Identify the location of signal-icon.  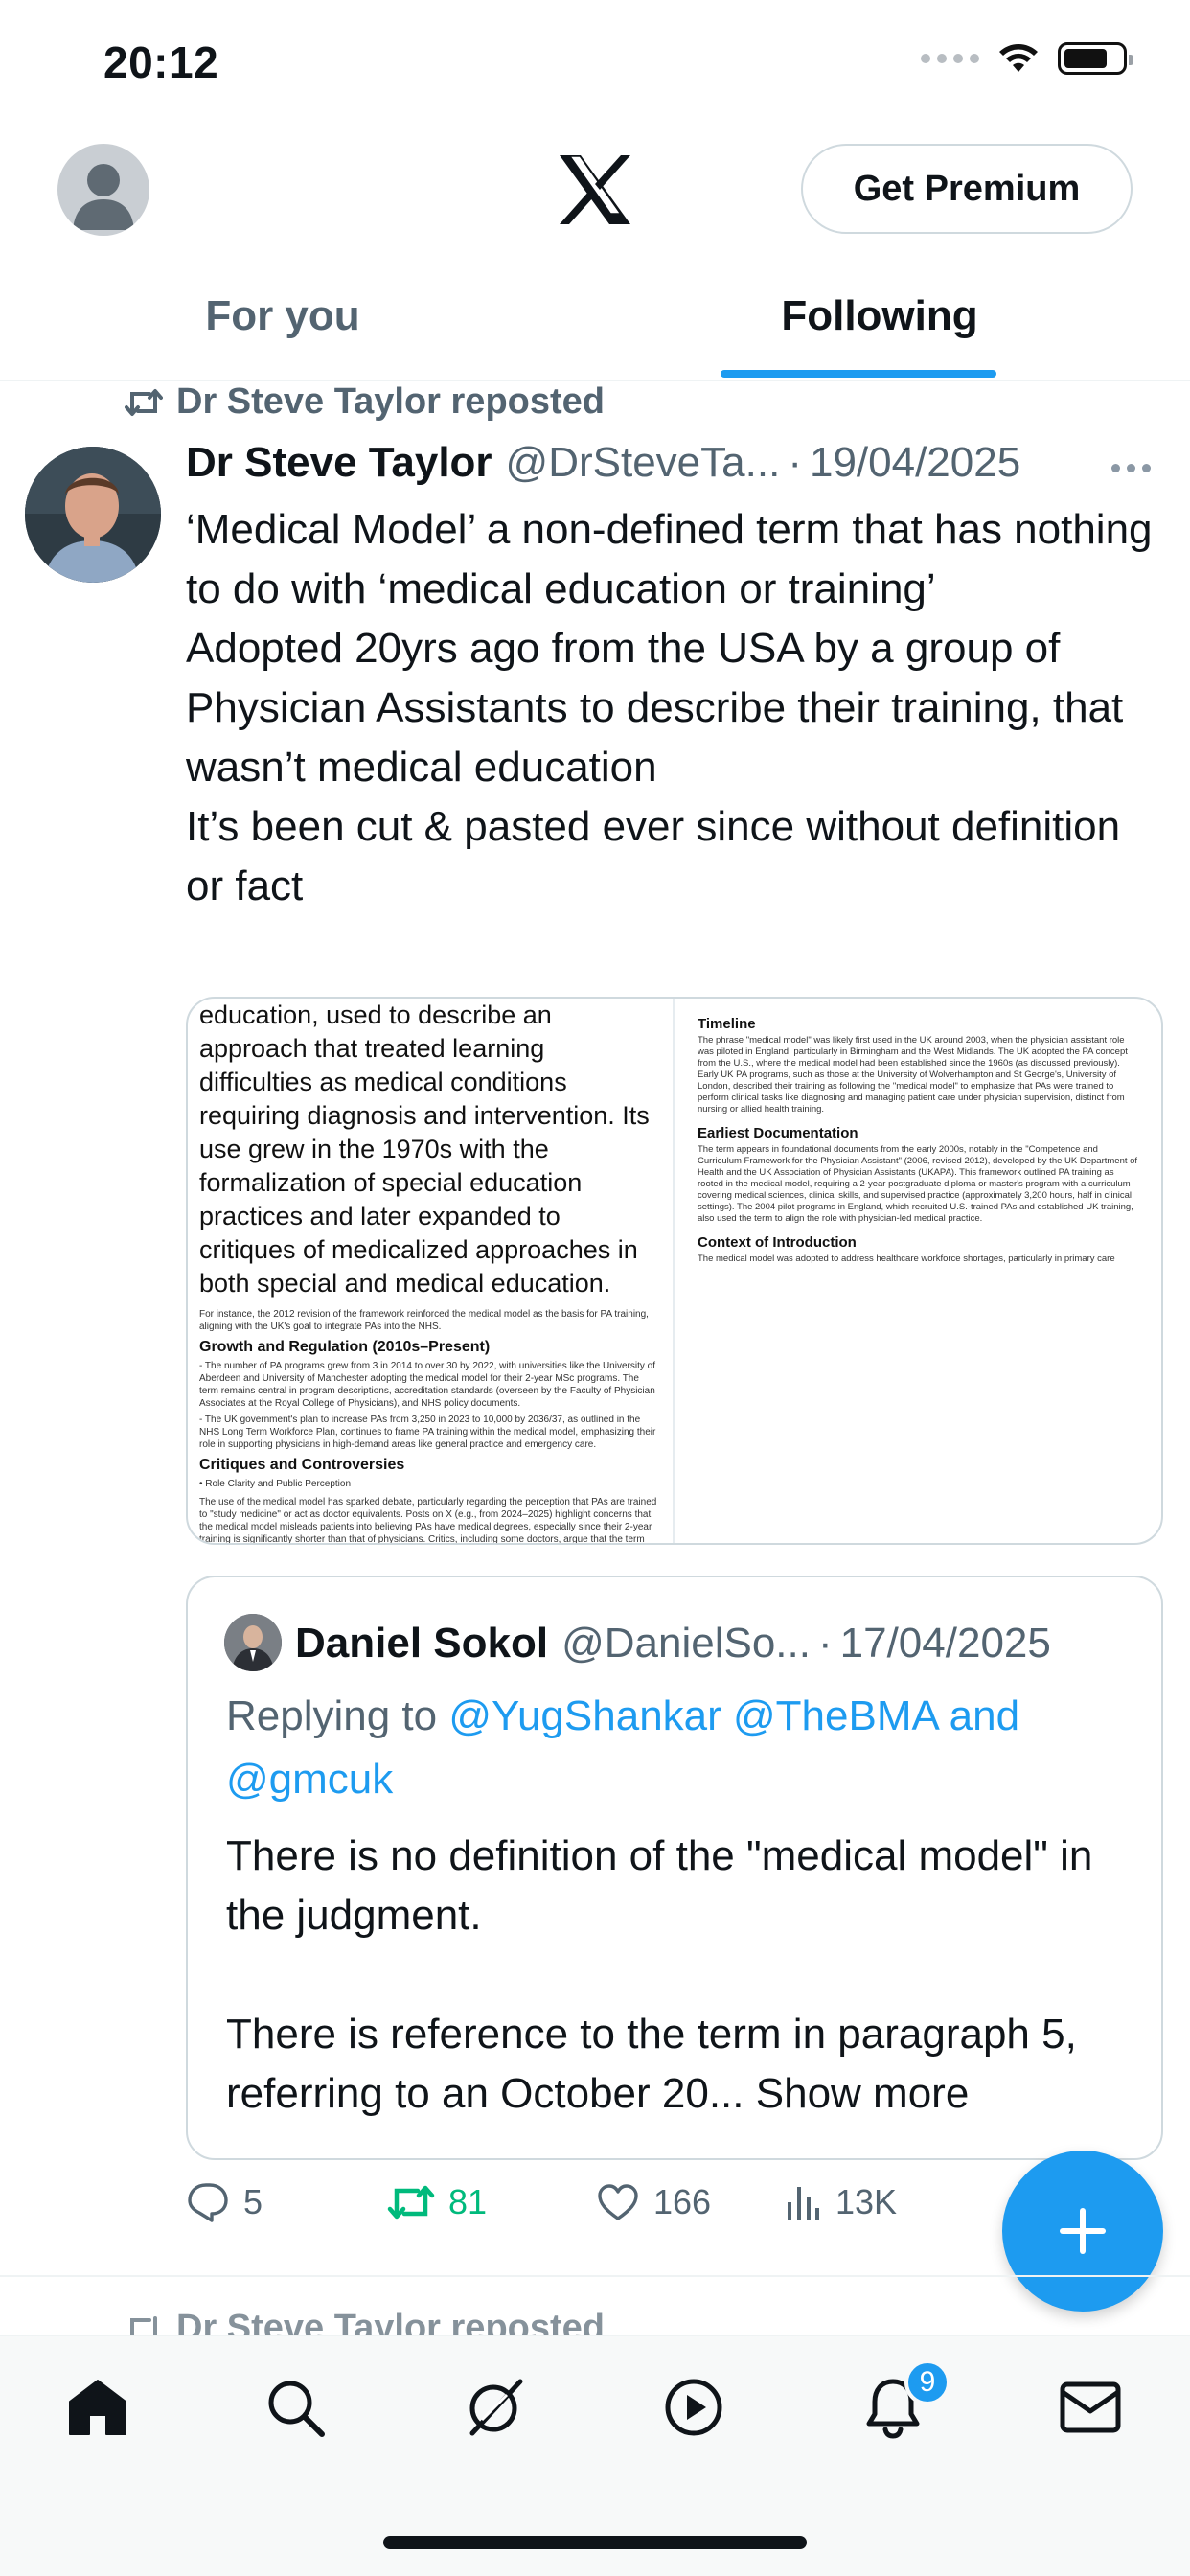
(950, 58).